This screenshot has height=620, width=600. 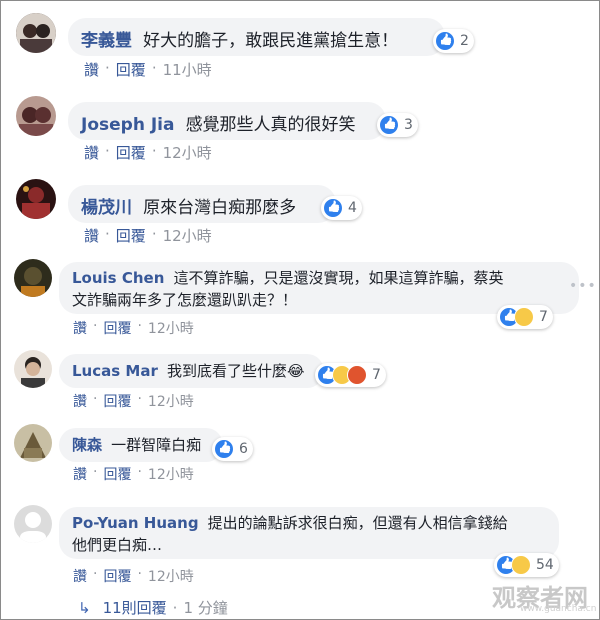 What do you see at coordinates (408, 125) in the screenshot?
I see `reaction-count: 3` at bounding box center [408, 125].